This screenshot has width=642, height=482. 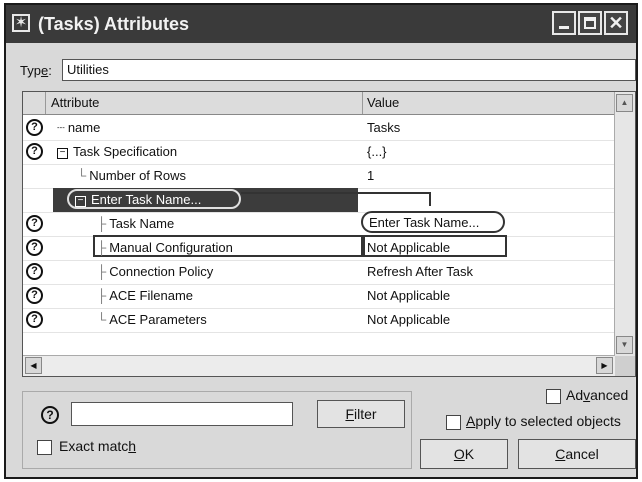 What do you see at coordinates (464, 454) in the screenshot?
I see `ok-button: OK` at bounding box center [464, 454].